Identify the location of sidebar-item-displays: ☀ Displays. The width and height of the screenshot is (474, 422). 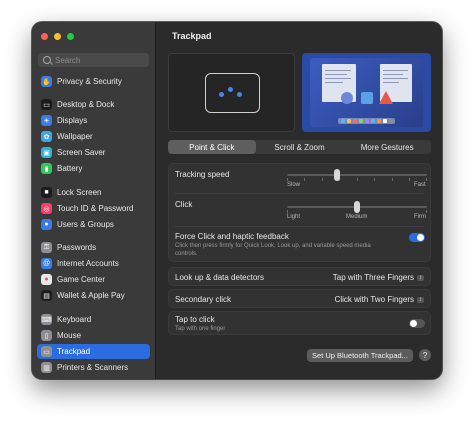
(93, 120).